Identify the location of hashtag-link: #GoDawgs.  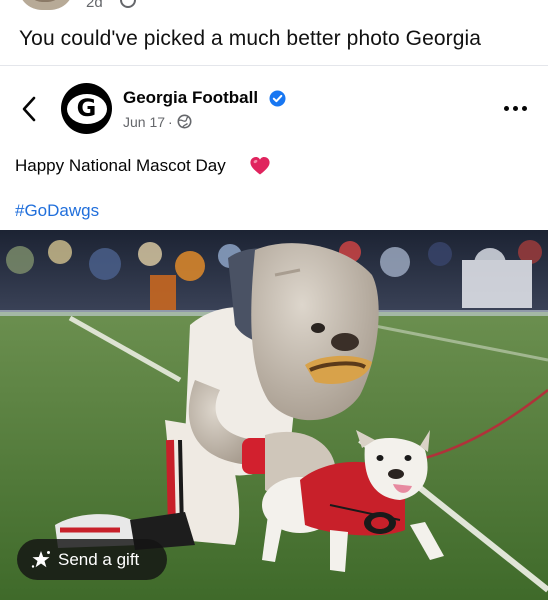
(57, 211).